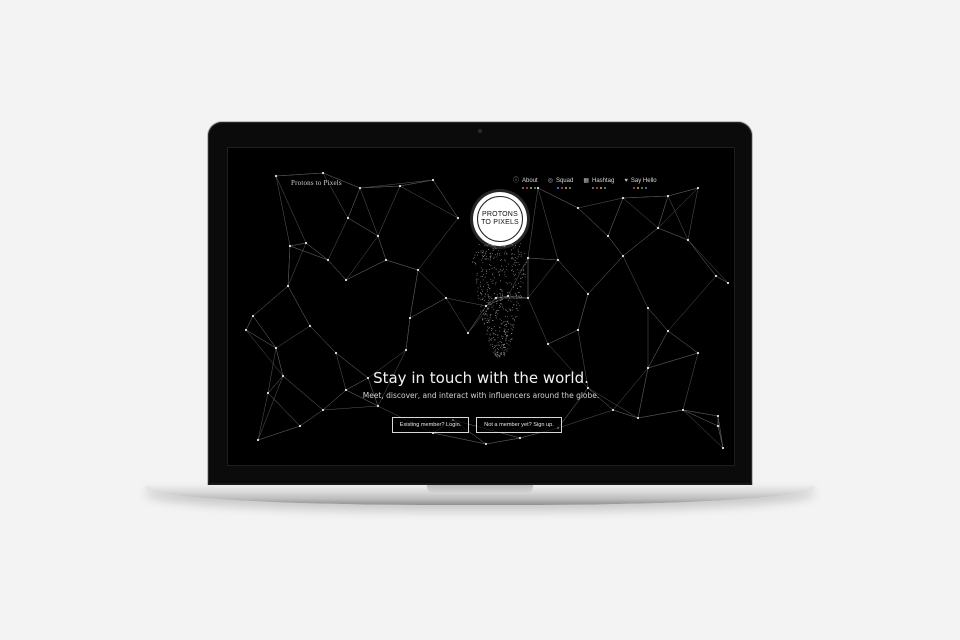 The height and width of the screenshot is (640, 960). What do you see at coordinates (316, 183) in the screenshot?
I see `brand-name: Protons to Pixels` at bounding box center [316, 183].